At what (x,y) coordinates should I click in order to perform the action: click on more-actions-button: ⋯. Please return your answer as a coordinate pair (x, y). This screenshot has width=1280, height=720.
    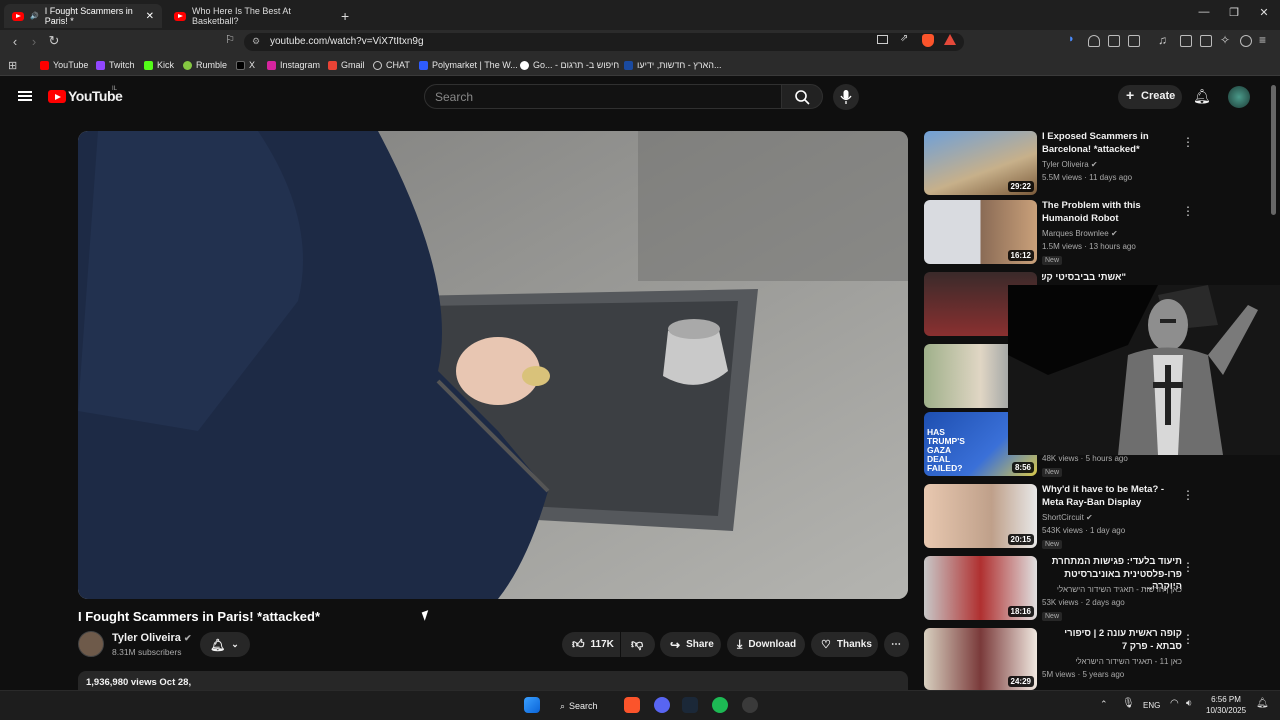
    Looking at the image, I should click on (896, 644).